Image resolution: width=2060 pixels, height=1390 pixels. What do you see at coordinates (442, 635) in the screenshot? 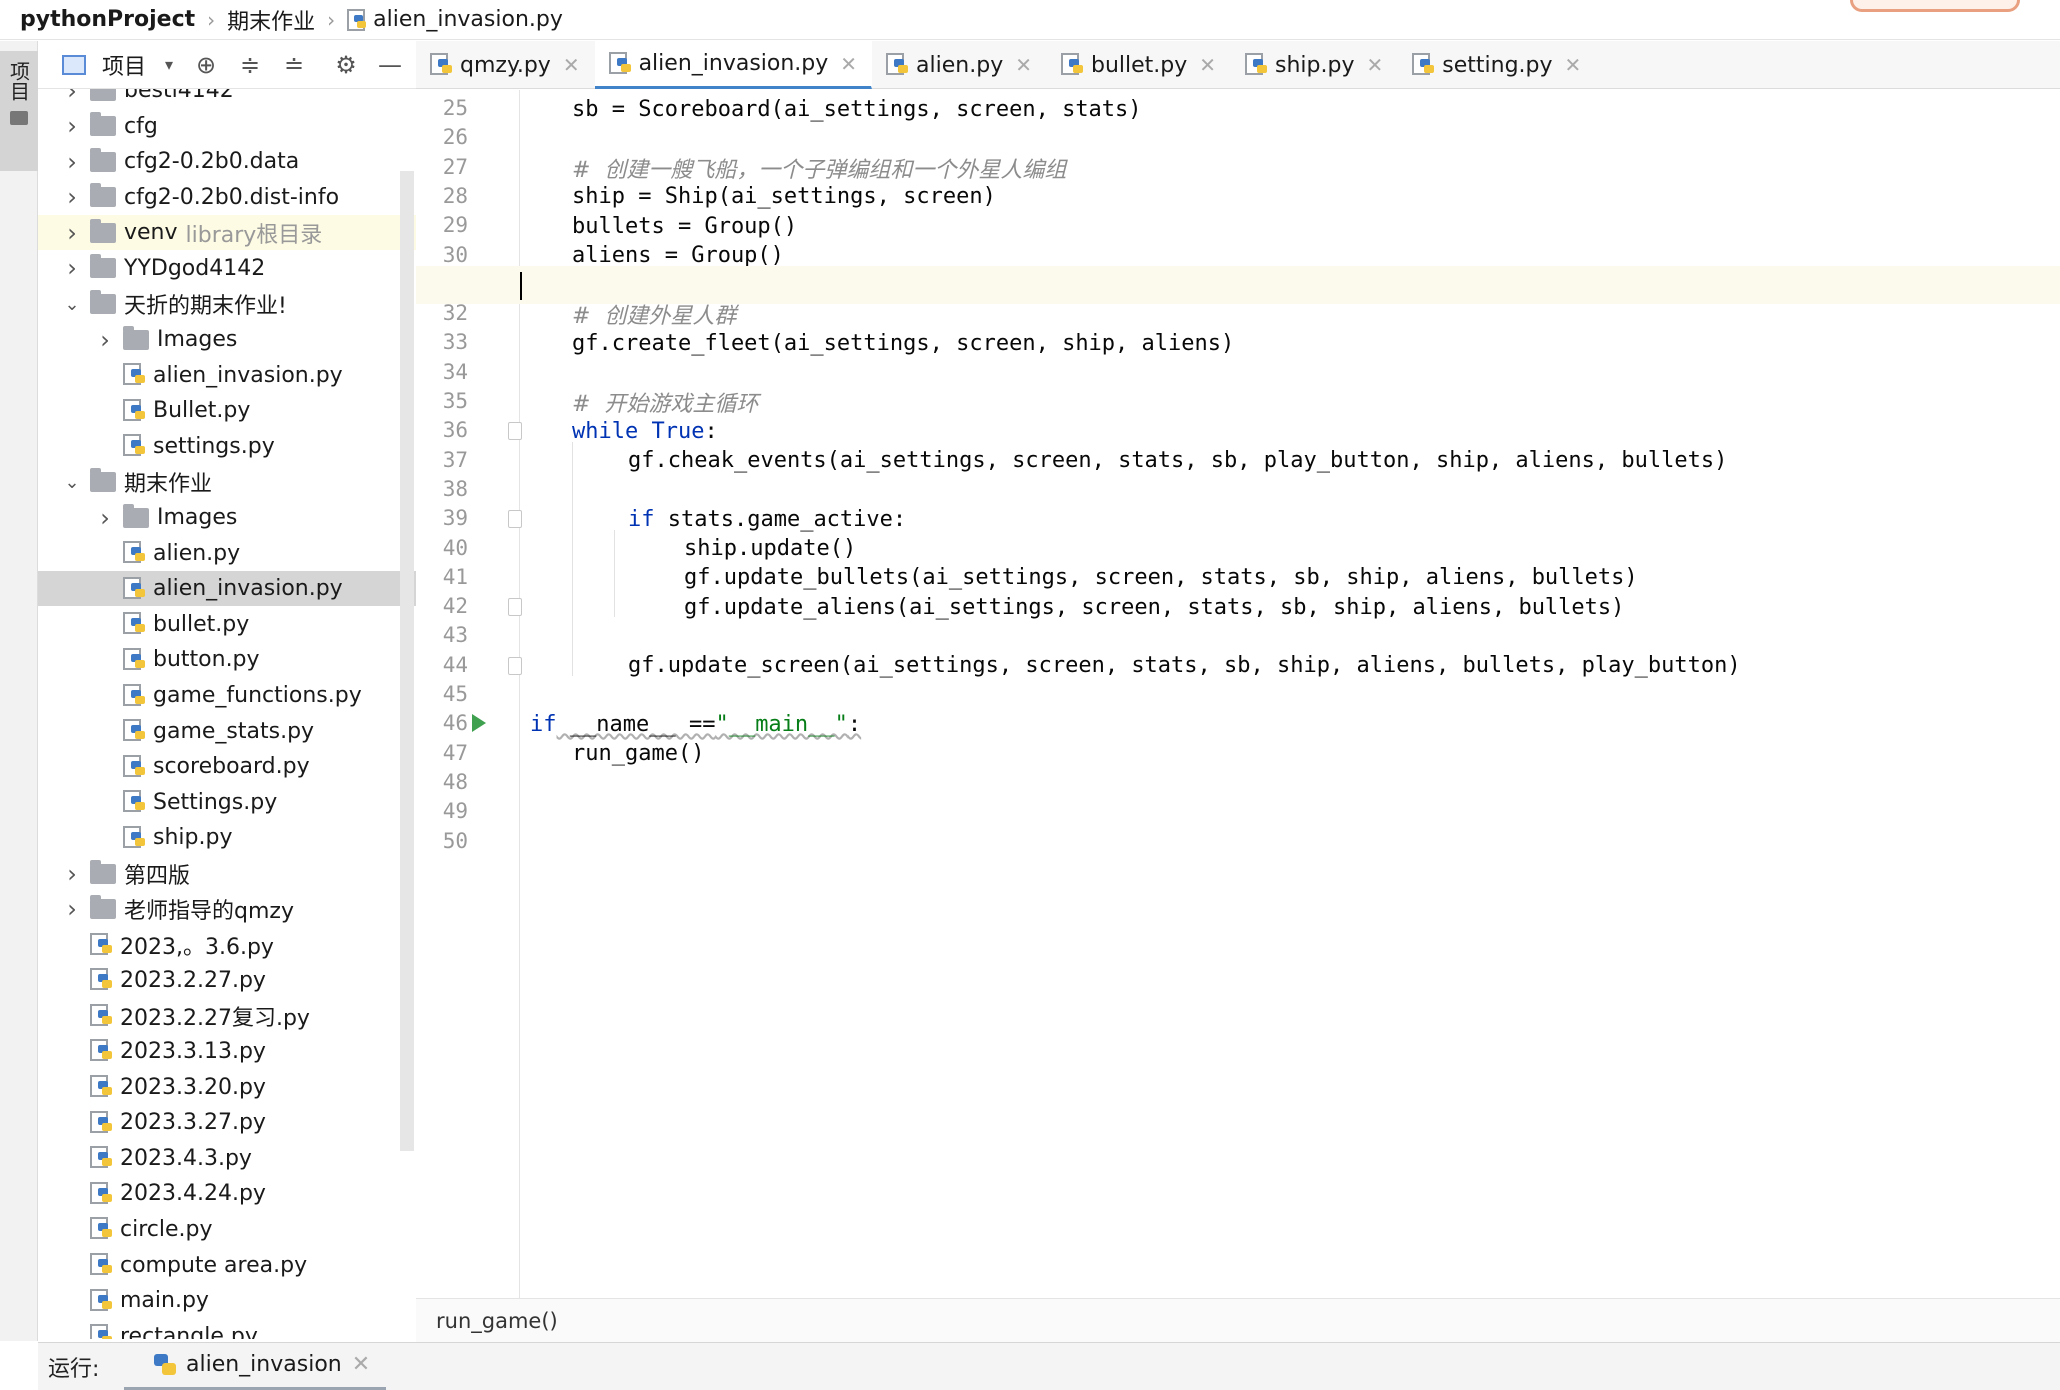
I see `line-number: 43` at bounding box center [442, 635].